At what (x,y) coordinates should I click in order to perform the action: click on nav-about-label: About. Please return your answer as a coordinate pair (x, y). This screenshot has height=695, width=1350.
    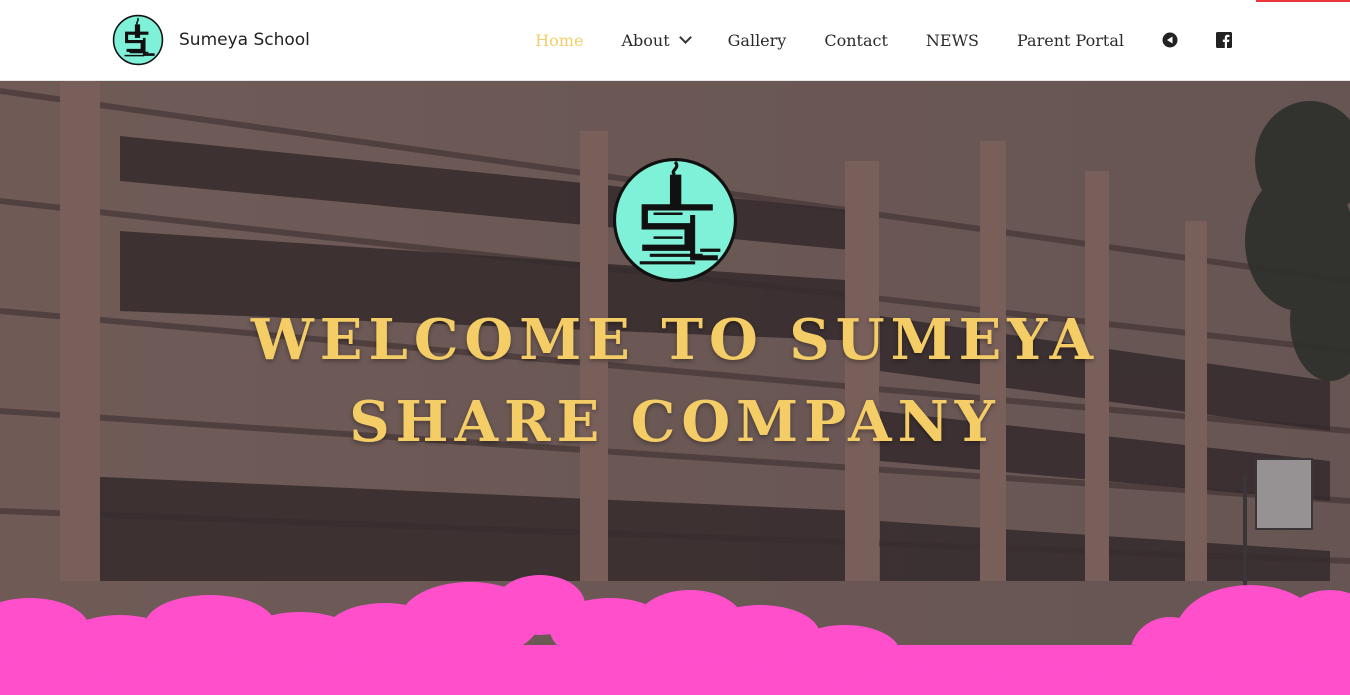
    Looking at the image, I should click on (645, 40).